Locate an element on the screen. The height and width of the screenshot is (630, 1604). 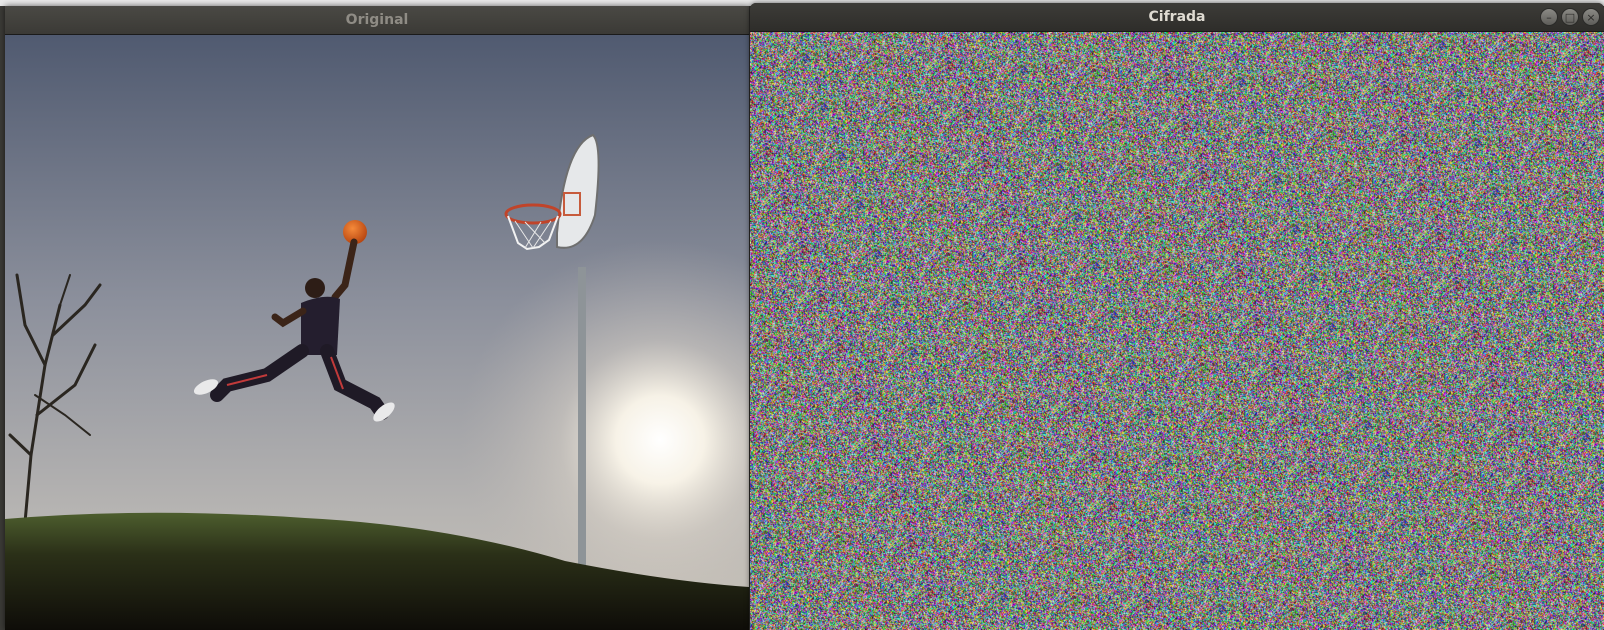
cifrada-titlebar: Cifrada – □ × is located at coordinates (1177, 17).